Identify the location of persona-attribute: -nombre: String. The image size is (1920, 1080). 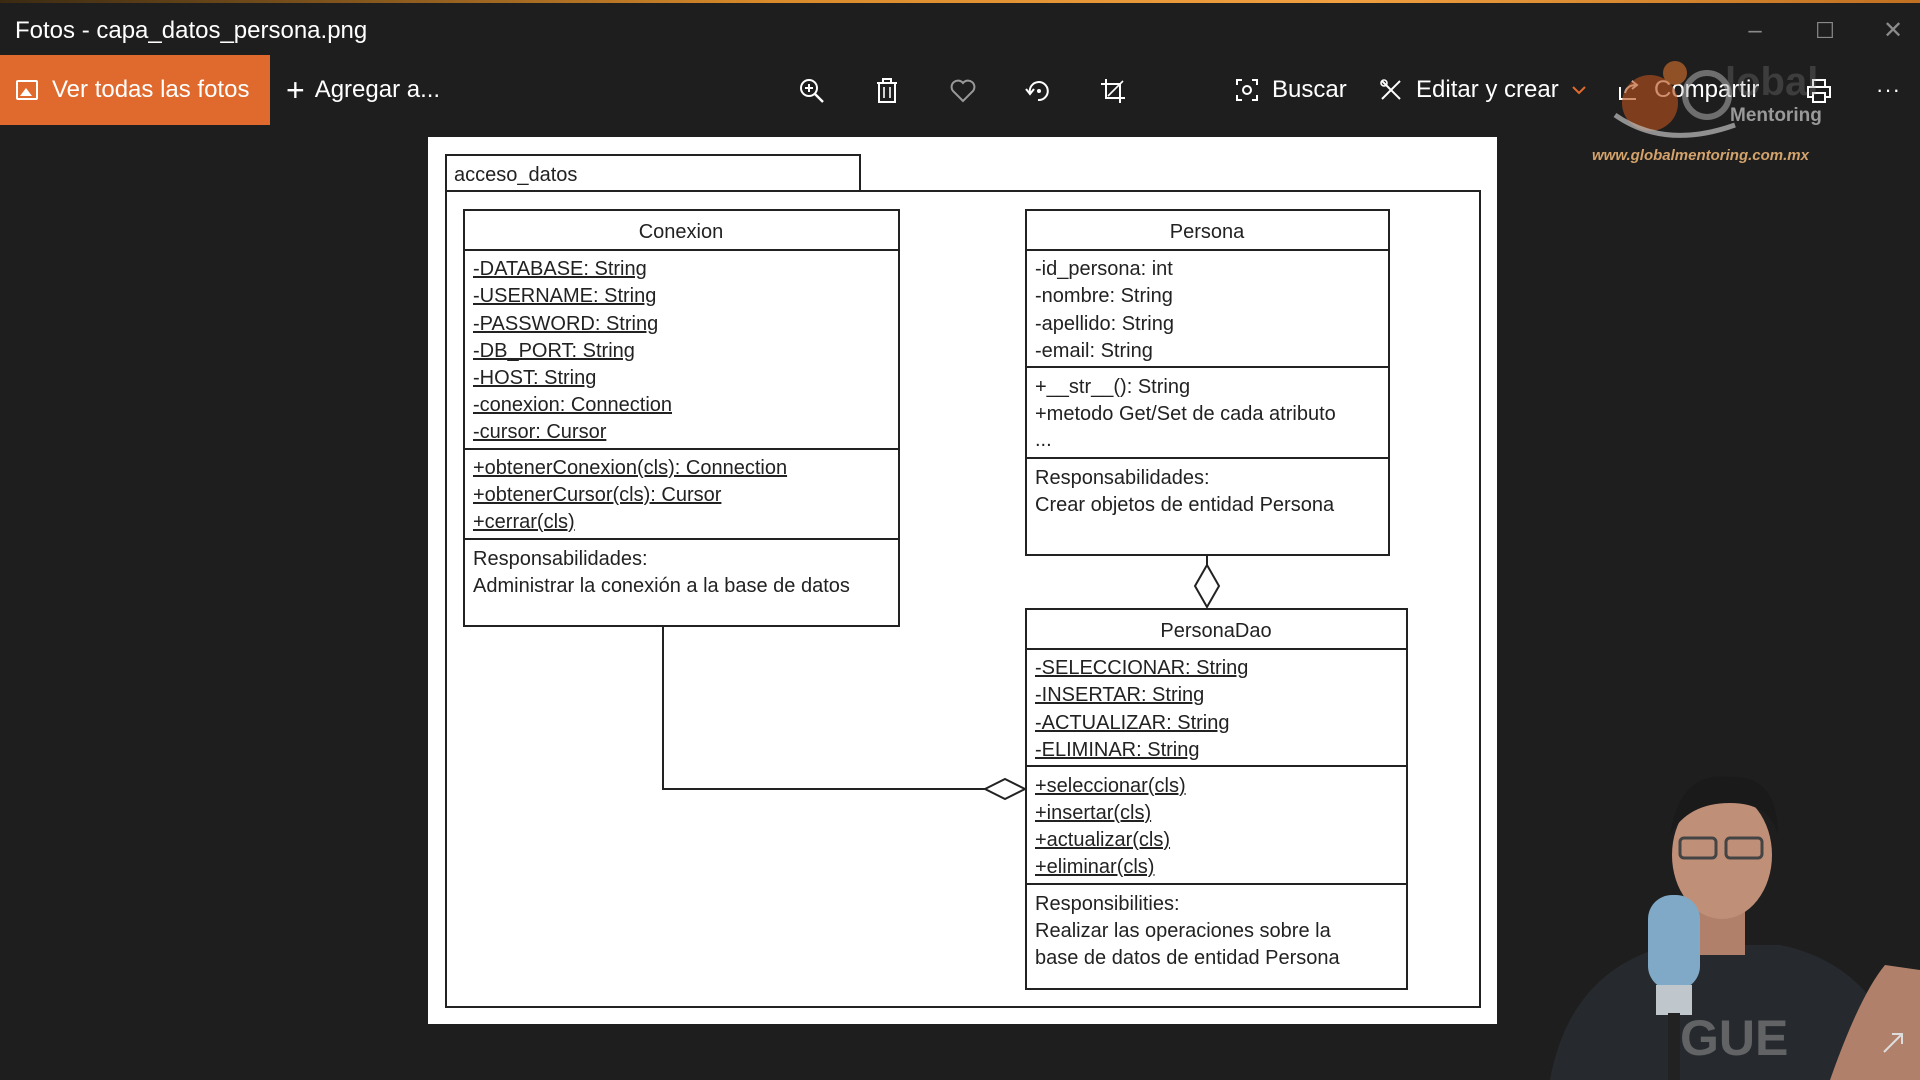
(1104, 296).